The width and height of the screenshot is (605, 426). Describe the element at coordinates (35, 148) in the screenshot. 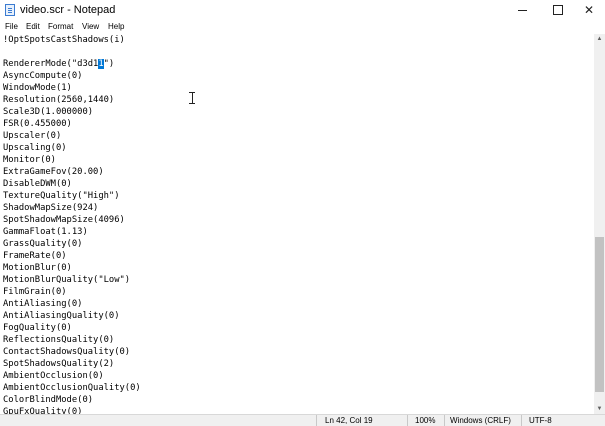

I see `text-line: Upscaling(0)` at that location.